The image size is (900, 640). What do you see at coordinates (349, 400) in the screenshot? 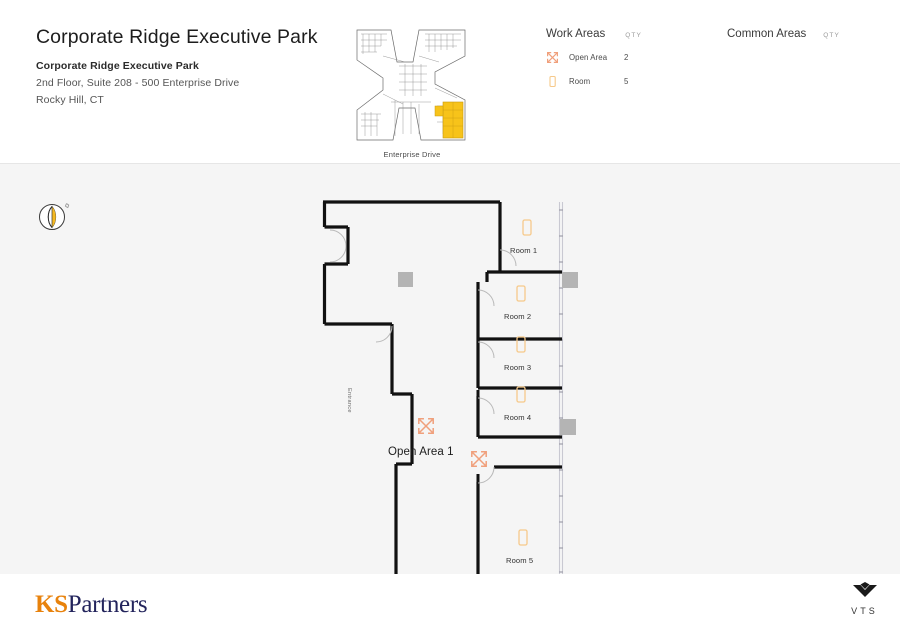
I see `entrance-label: Entrance` at bounding box center [349, 400].